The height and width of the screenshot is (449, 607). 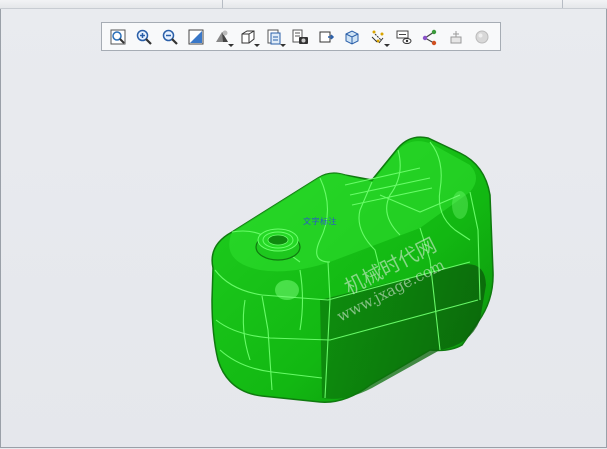 What do you see at coordinates (278, 244) in the screenshot?
I see `filler-neck` at bounding box center [278, 244].